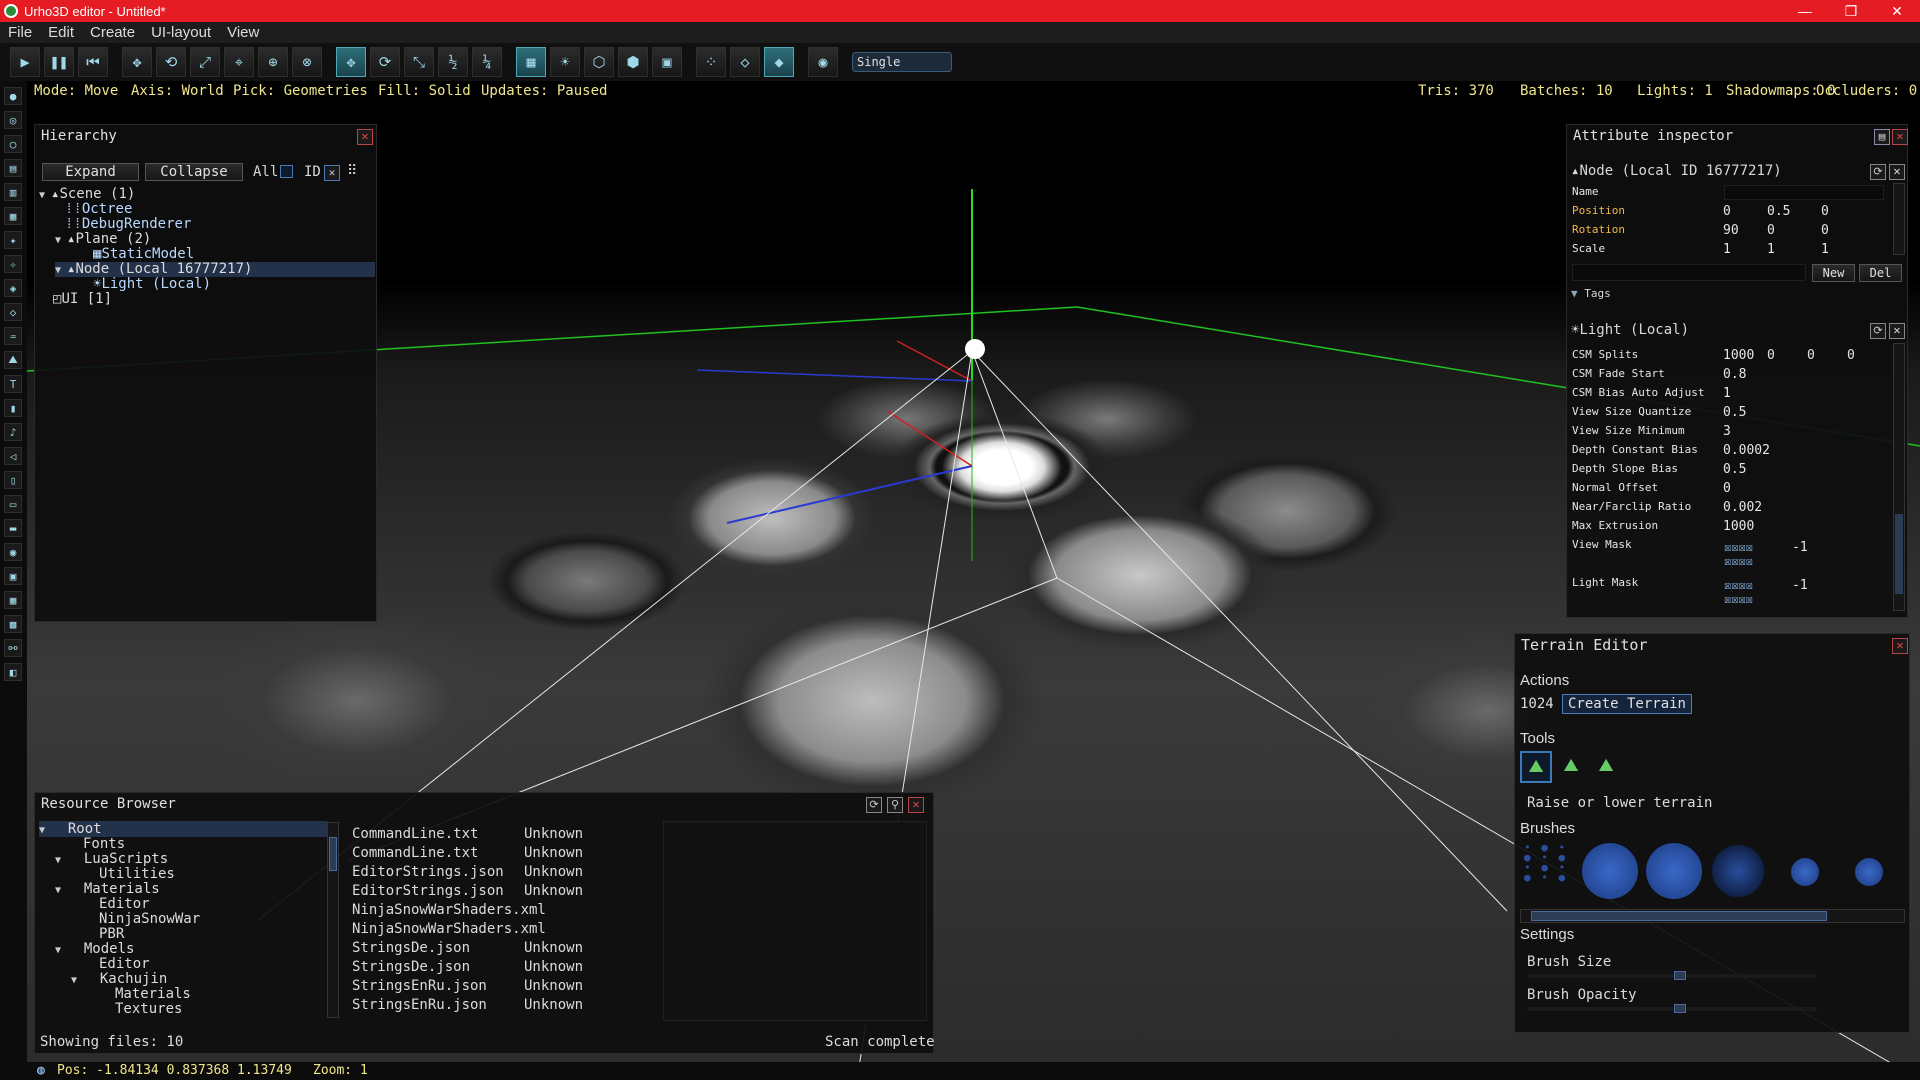 The width and height of the screenshot is (1920, 1080). I want to click on filter-icon: ⚲, so click(895, 805).